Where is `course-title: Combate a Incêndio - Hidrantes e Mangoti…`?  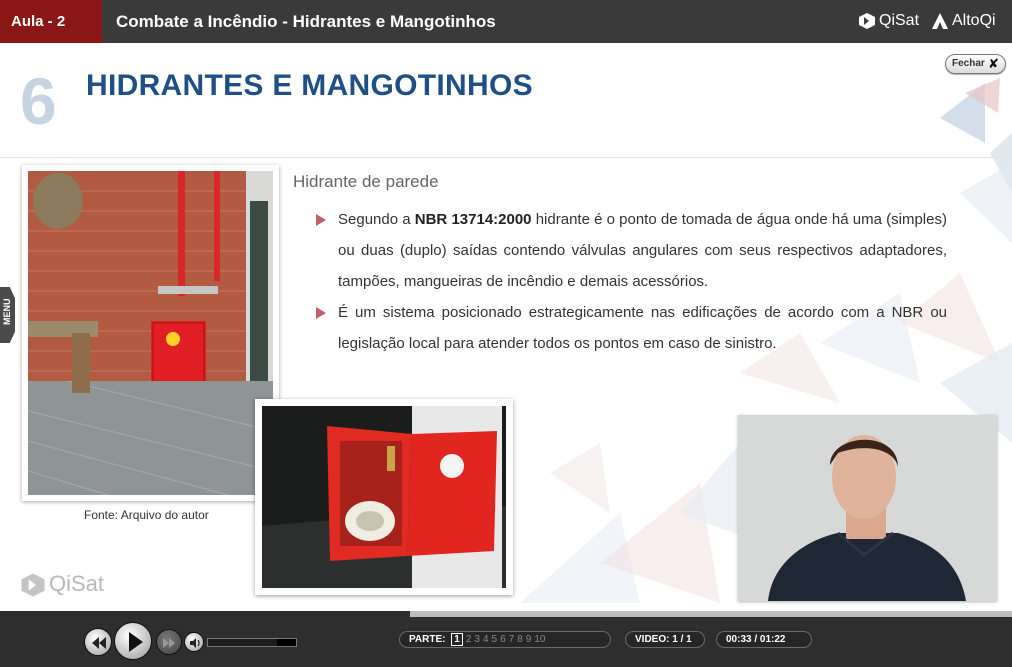 course-title: Combate a Incêndio - Hidrantes e Mangoti… is located at coordinates (306, 21).